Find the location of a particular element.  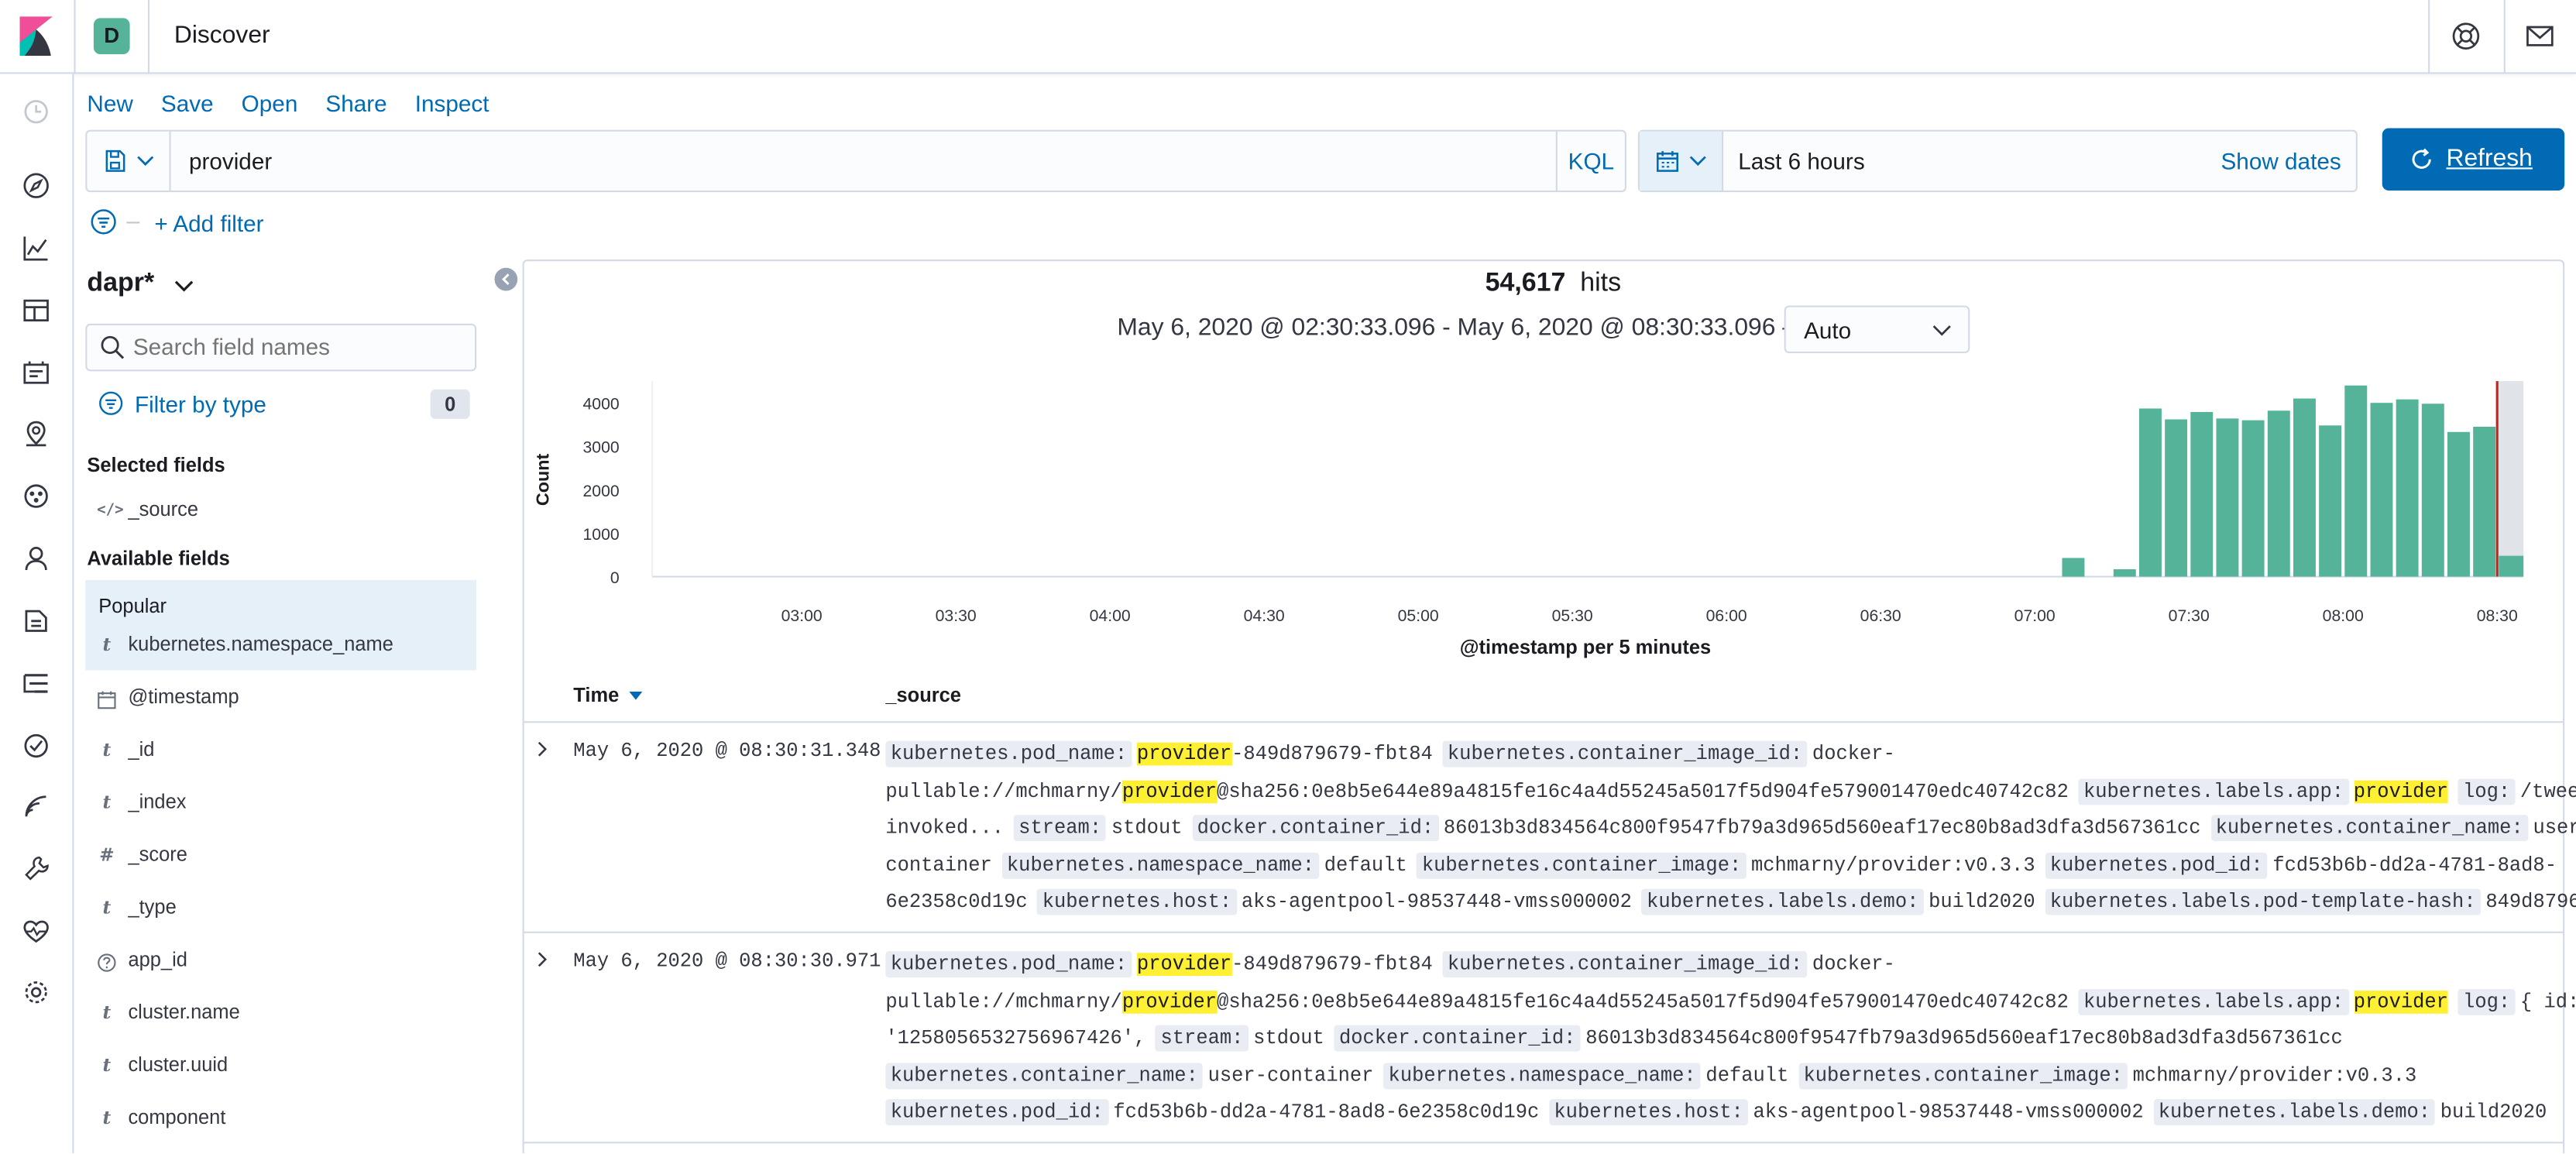

source-field-key: docker.container_id: is located at coordinates (1315, 828).